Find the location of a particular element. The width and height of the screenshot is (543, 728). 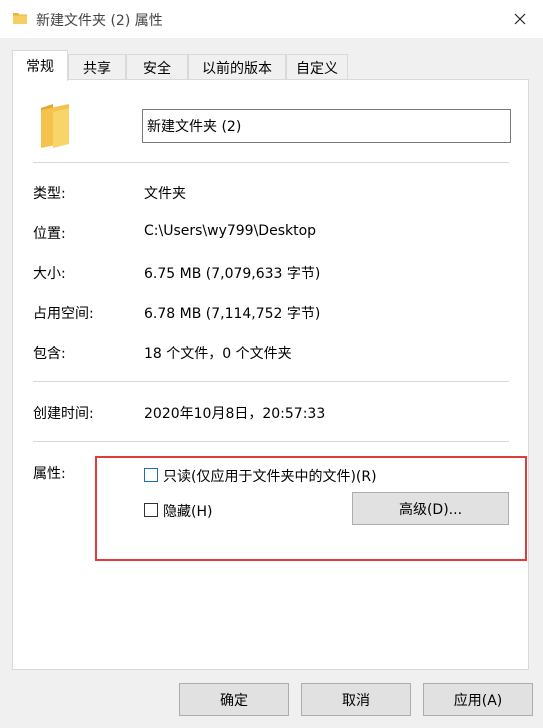

size-on-disk-label: 占用空间: is located at coordinates (63, 314).